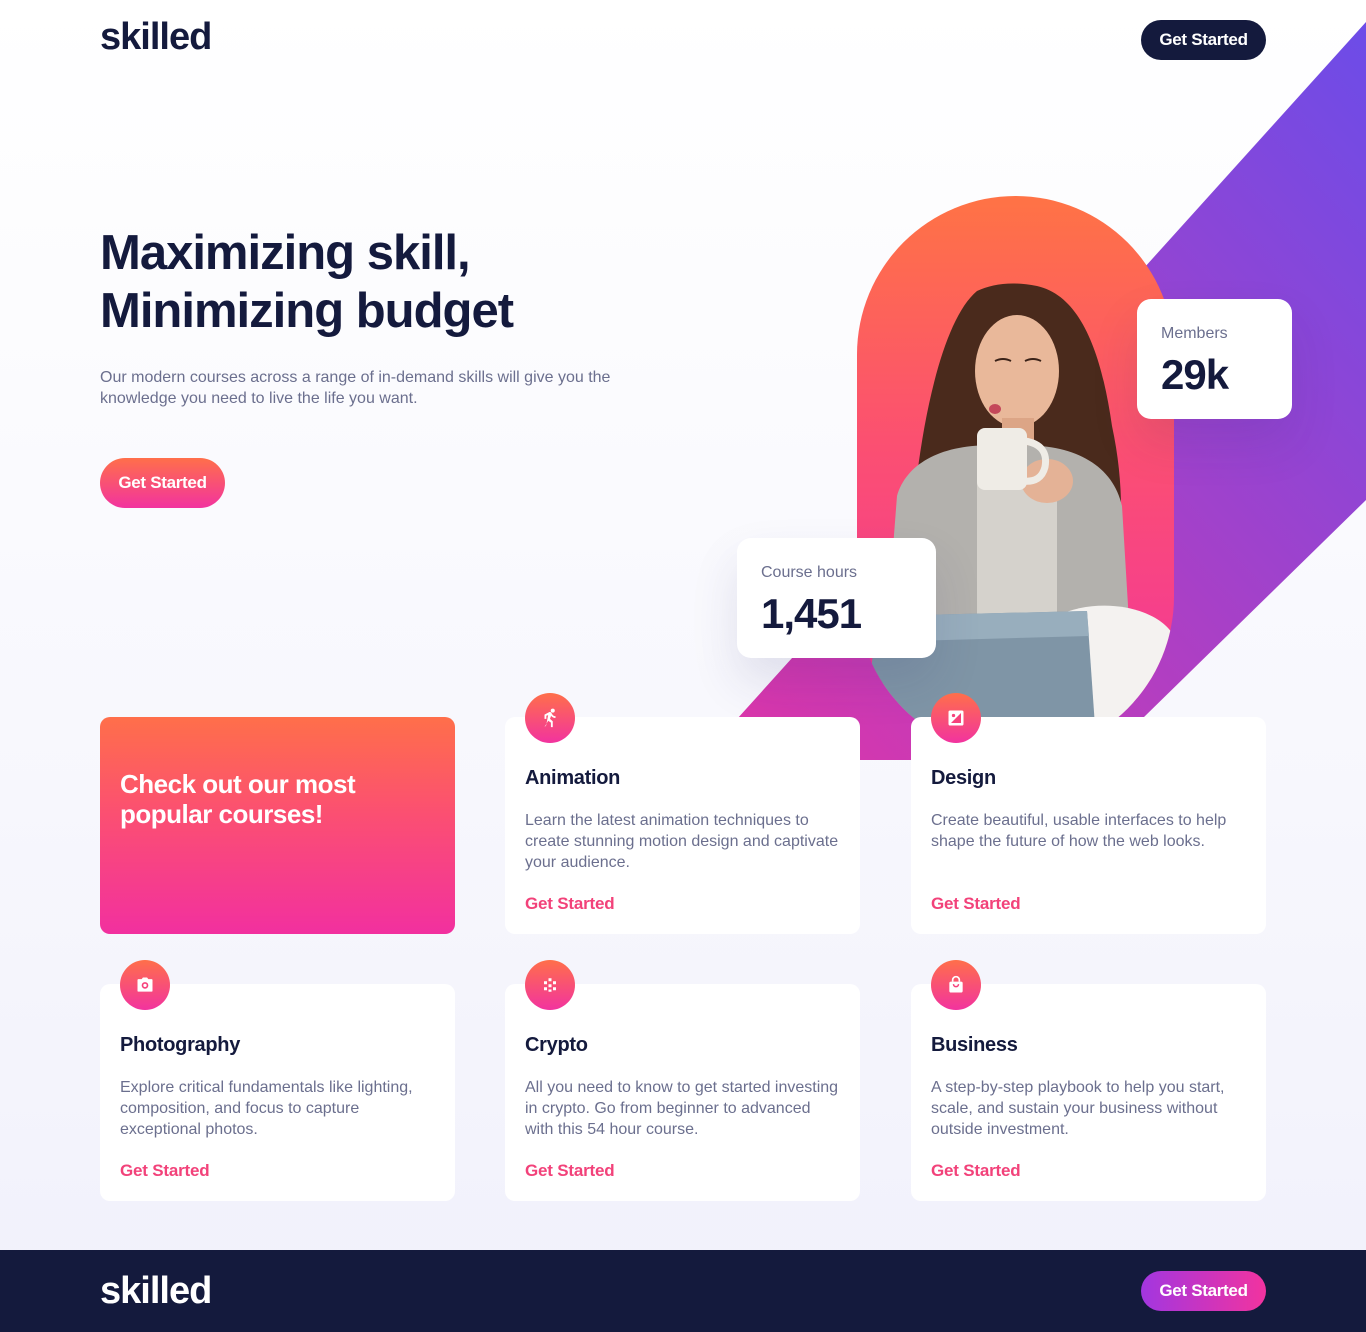  I want to click on course-title: Business, so click(974, 1045).